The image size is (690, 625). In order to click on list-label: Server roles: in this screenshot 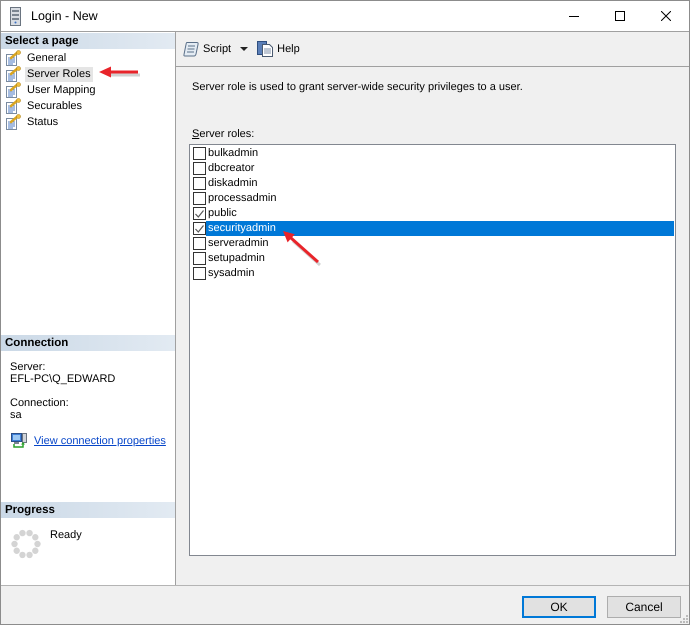, I will do `click(223, 134)`.